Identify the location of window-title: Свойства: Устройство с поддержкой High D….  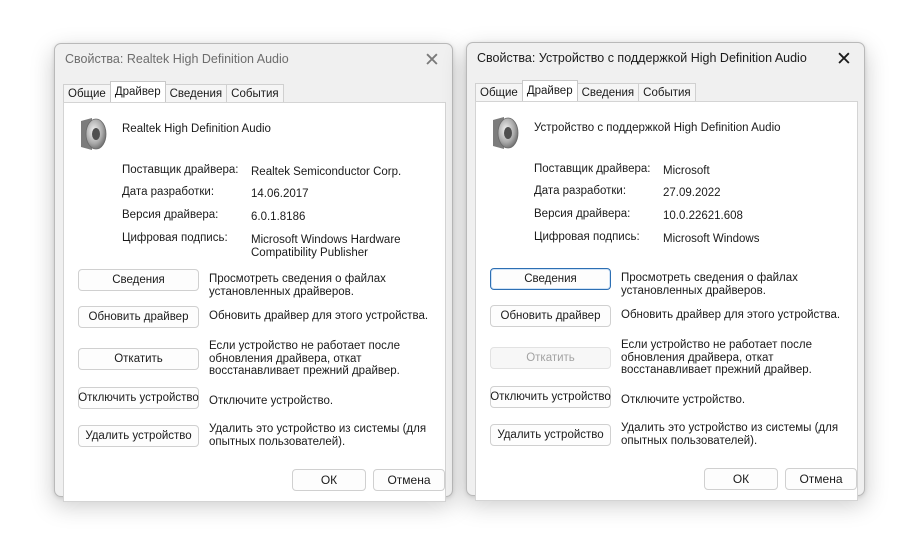
(642, 58).